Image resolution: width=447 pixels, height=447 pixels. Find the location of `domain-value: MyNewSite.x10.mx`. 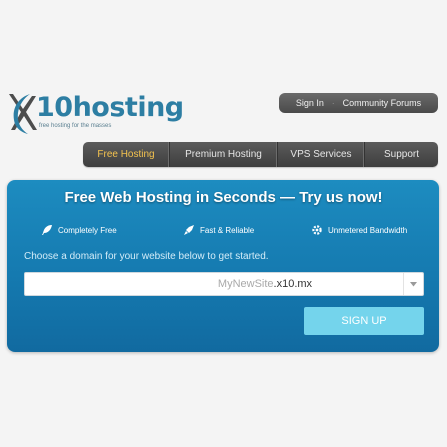

domain-value: MyNewSite.x10.mx is located at coordinates (236, 284).